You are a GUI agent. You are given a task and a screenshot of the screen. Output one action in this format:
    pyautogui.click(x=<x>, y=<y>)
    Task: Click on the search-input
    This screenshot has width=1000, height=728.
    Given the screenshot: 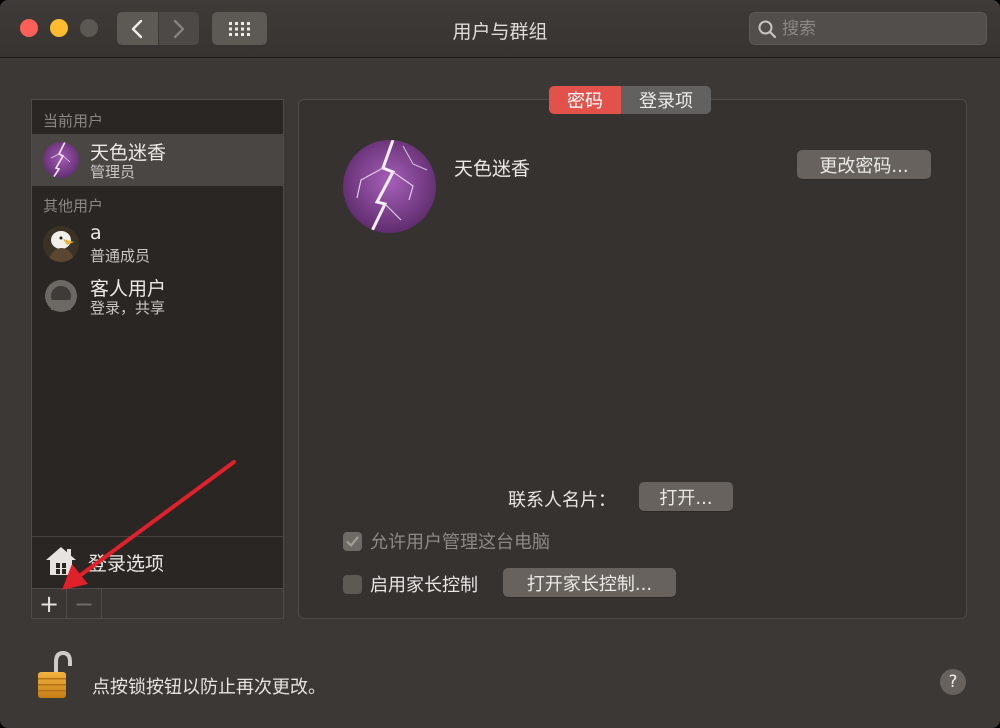 What is the action you would take?
    pyautogui.click(x=877, y=28)
    